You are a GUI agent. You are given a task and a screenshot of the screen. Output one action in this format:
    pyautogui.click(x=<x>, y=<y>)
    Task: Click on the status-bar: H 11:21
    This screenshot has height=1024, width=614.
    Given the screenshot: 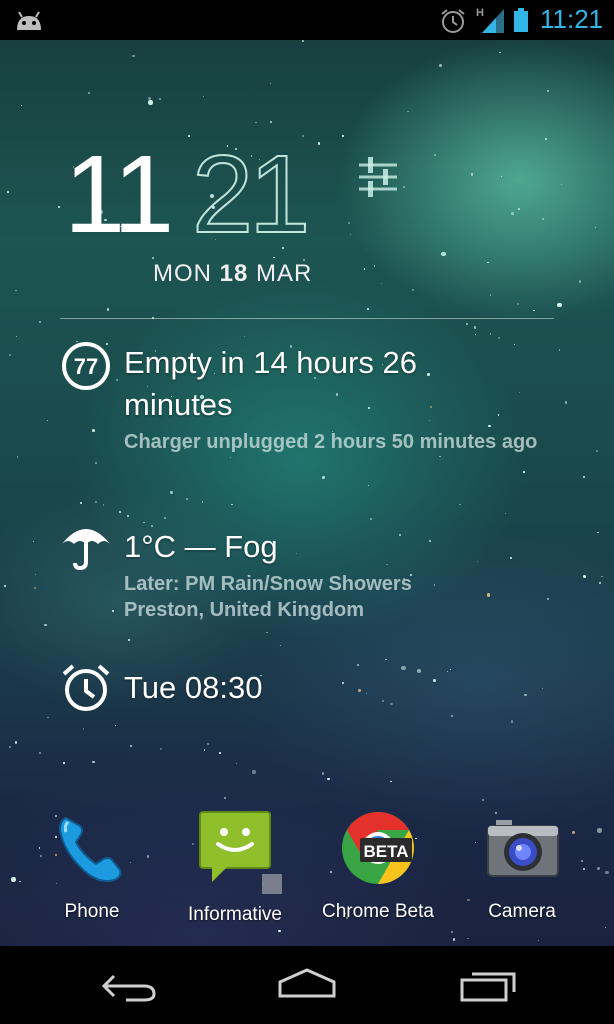 What is the action you would take?
    pyautogui.click(x=307, y=20)
    